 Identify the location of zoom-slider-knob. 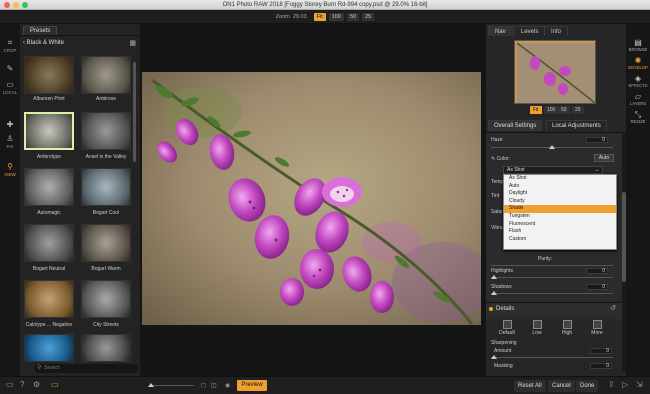
(151, 385).